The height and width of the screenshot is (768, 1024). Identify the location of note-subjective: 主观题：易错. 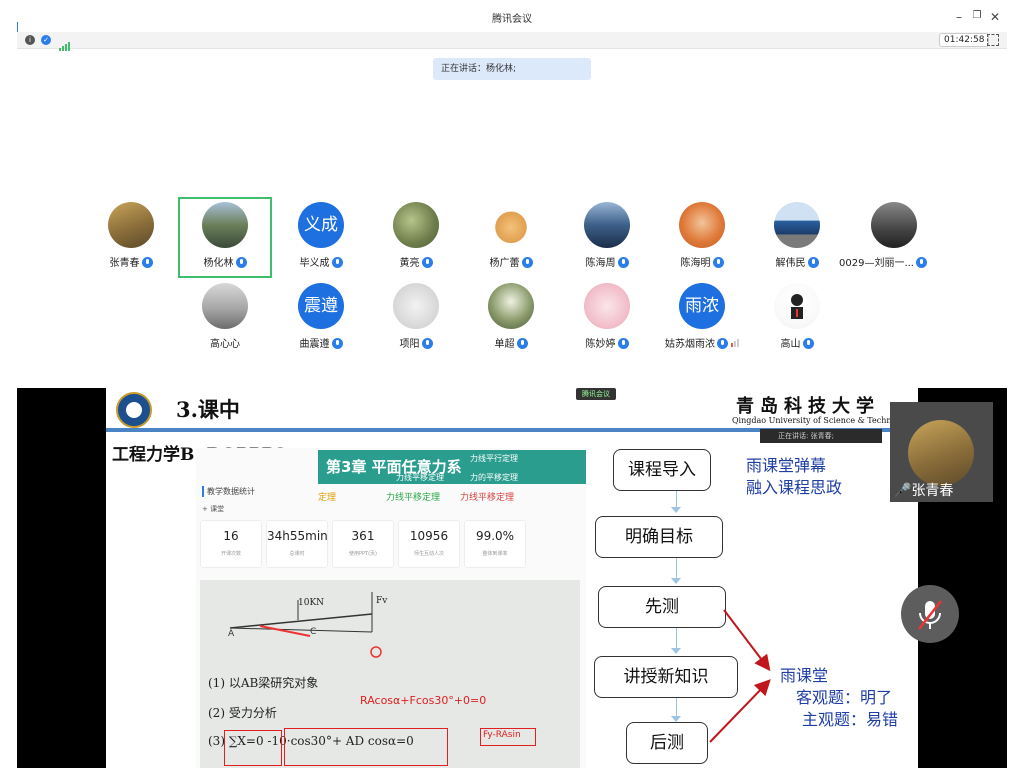
(850, 719).